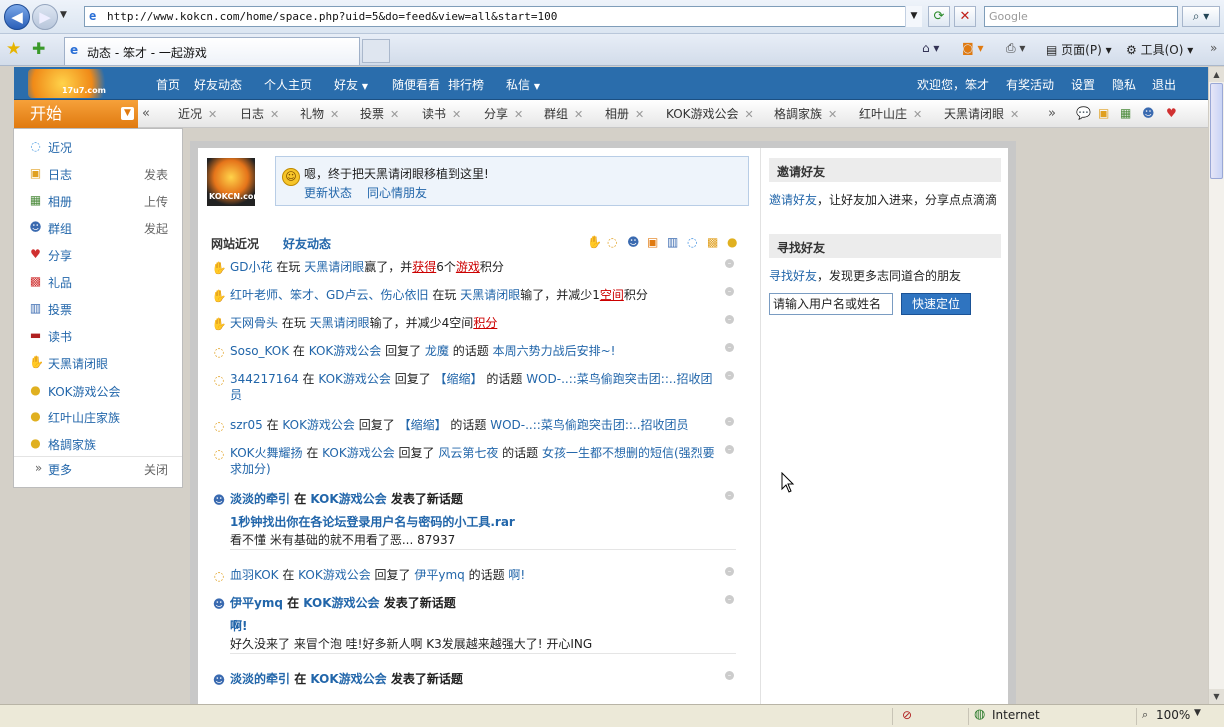  What do you see at coordinates (63, 15) in the screenshot?
I see `history-dropdown-icon: ▼` at bounding box center [63, 15].